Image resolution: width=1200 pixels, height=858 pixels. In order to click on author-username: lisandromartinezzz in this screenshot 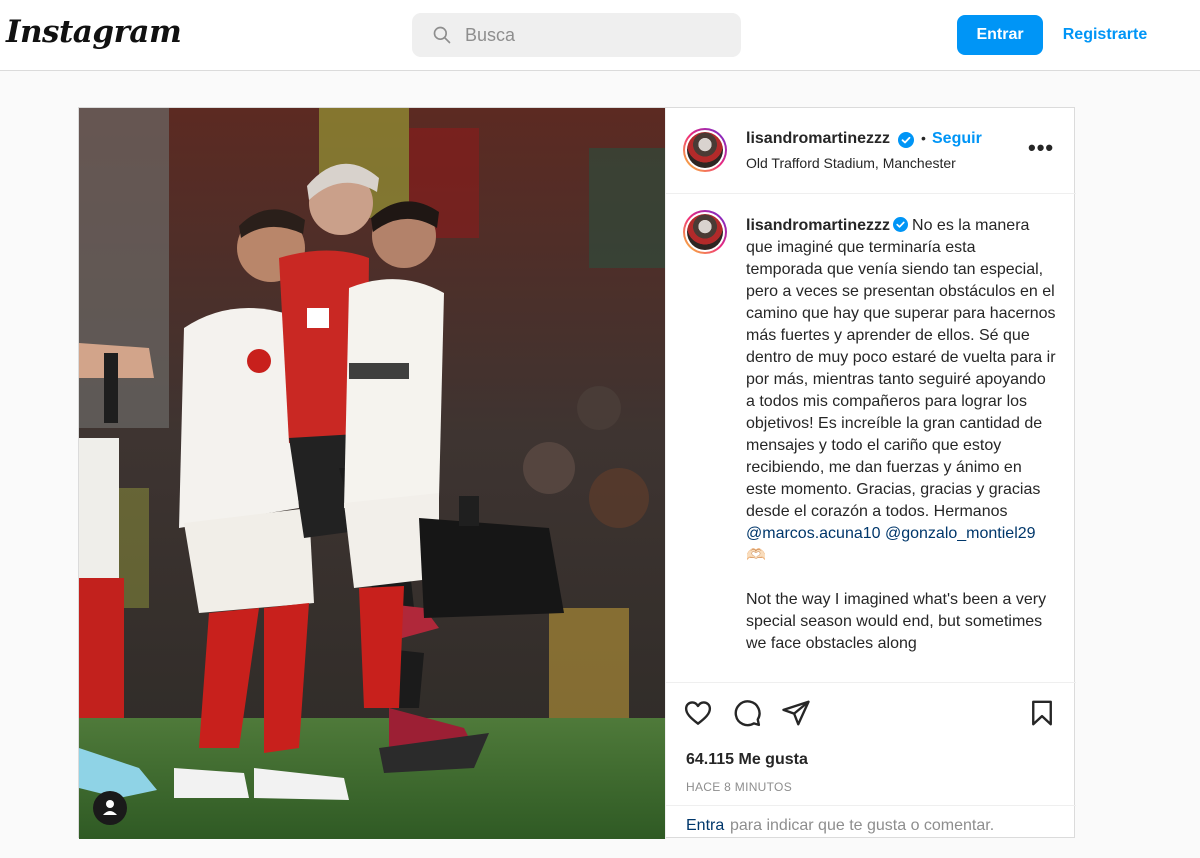, I will do `click(818, 139)`.